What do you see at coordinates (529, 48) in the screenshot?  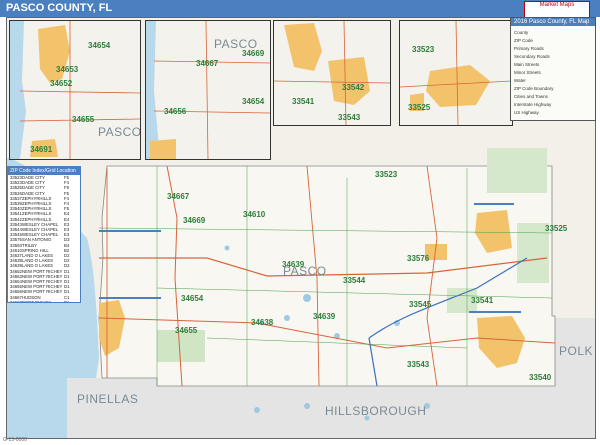 I see `legend-item: Primary Roads` at bounding box center [529, 48].